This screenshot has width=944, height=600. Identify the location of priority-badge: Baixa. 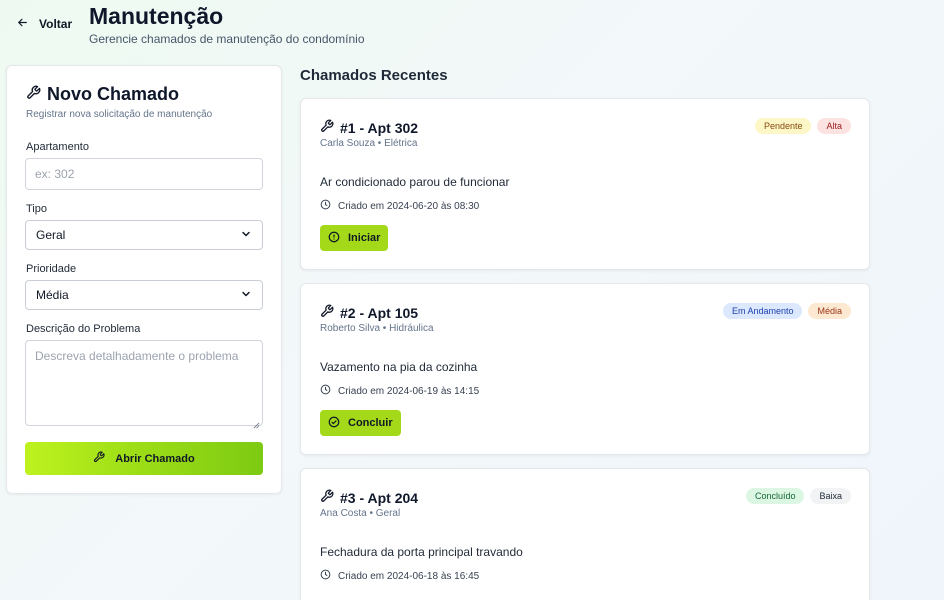
(830, 496).